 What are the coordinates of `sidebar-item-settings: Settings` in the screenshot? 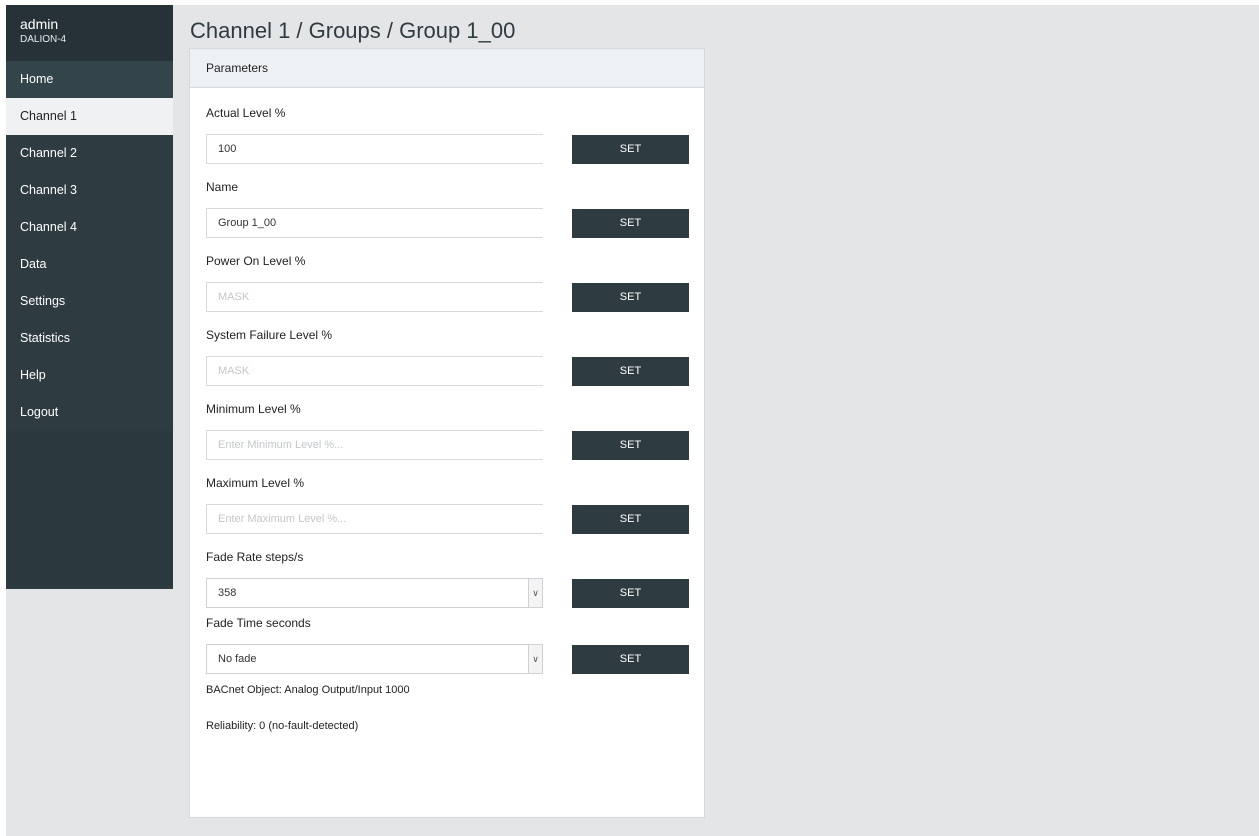 It's located at (89, 301).